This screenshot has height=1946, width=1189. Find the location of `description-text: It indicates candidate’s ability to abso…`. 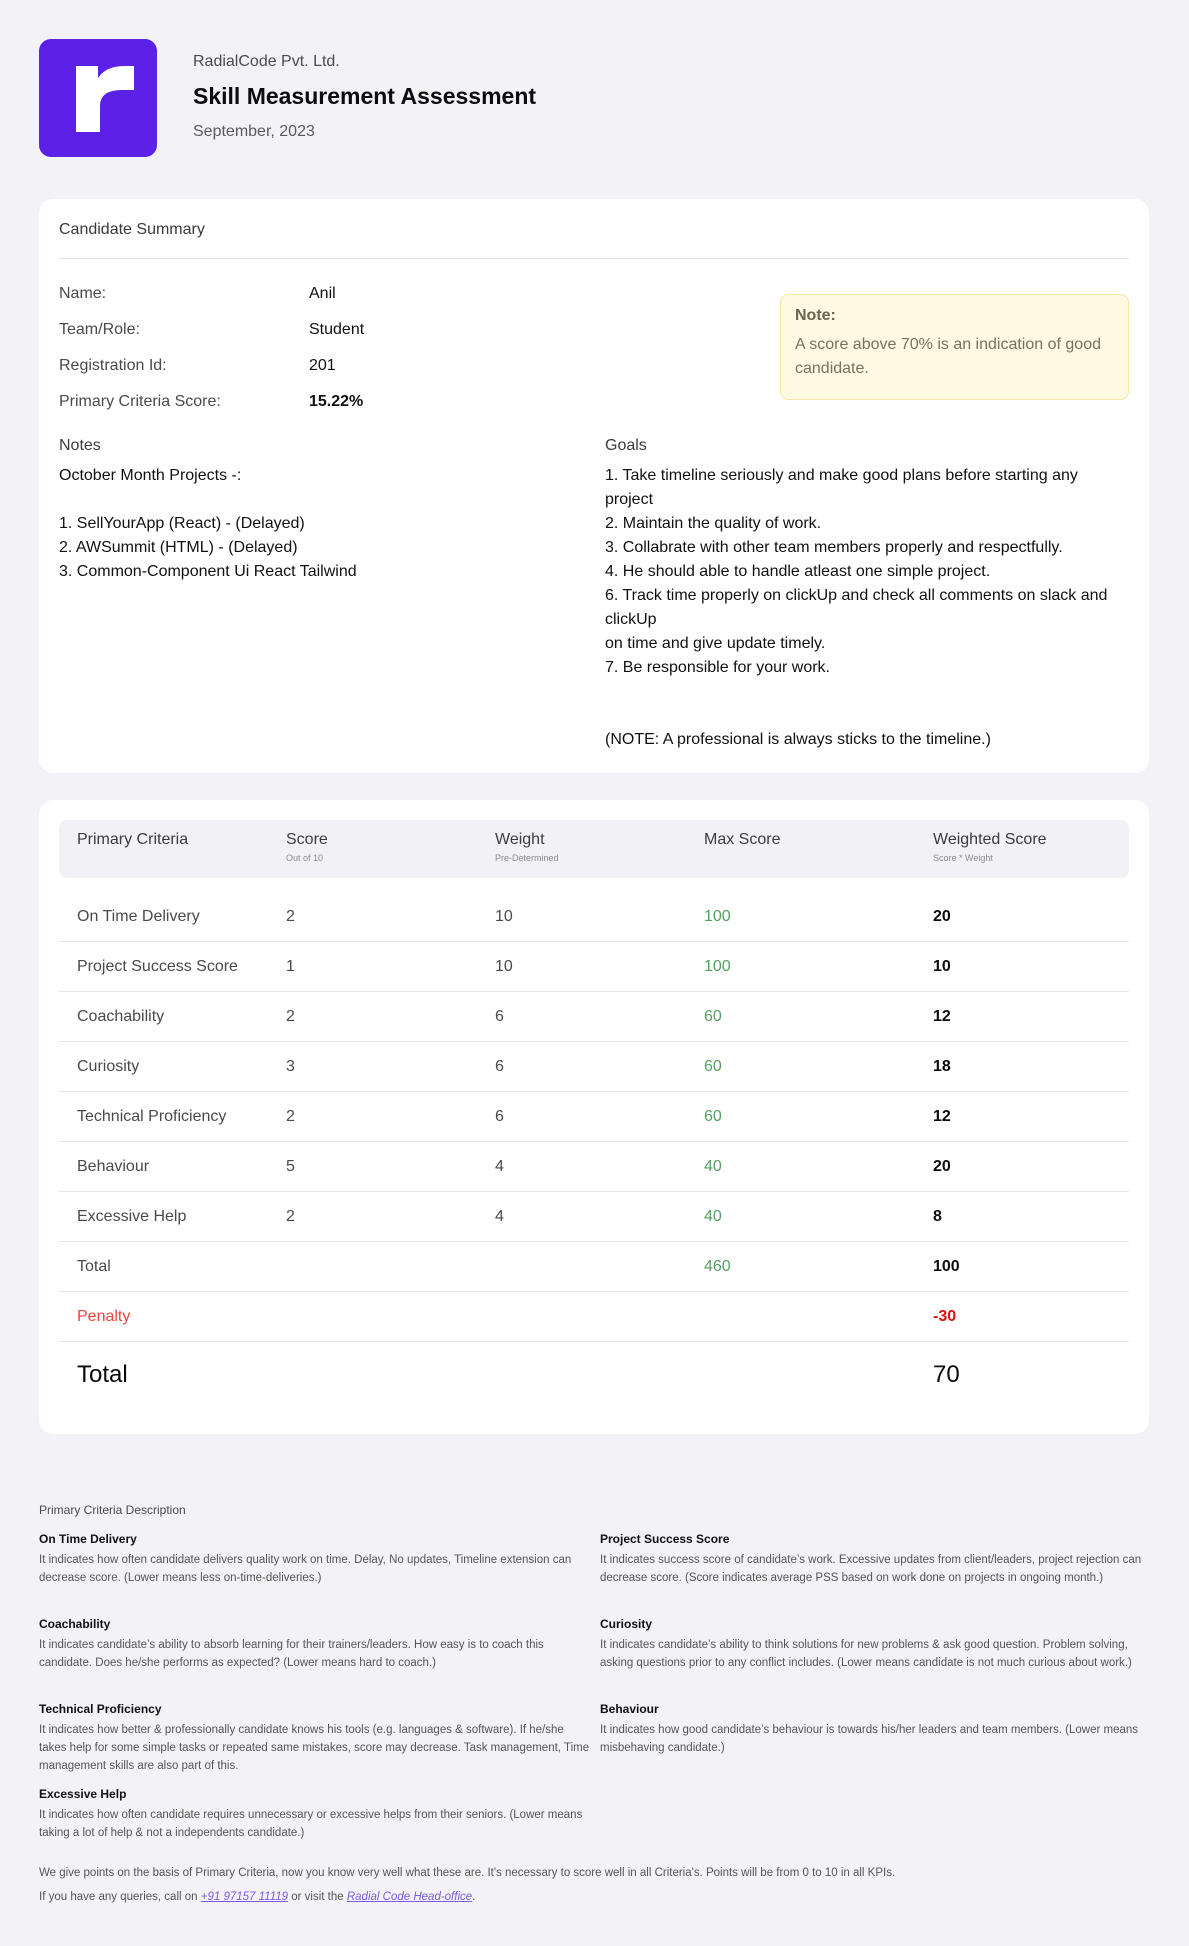

description-text: It indicates candidate’s ability to abso… is located at coordinates (291, 1654).